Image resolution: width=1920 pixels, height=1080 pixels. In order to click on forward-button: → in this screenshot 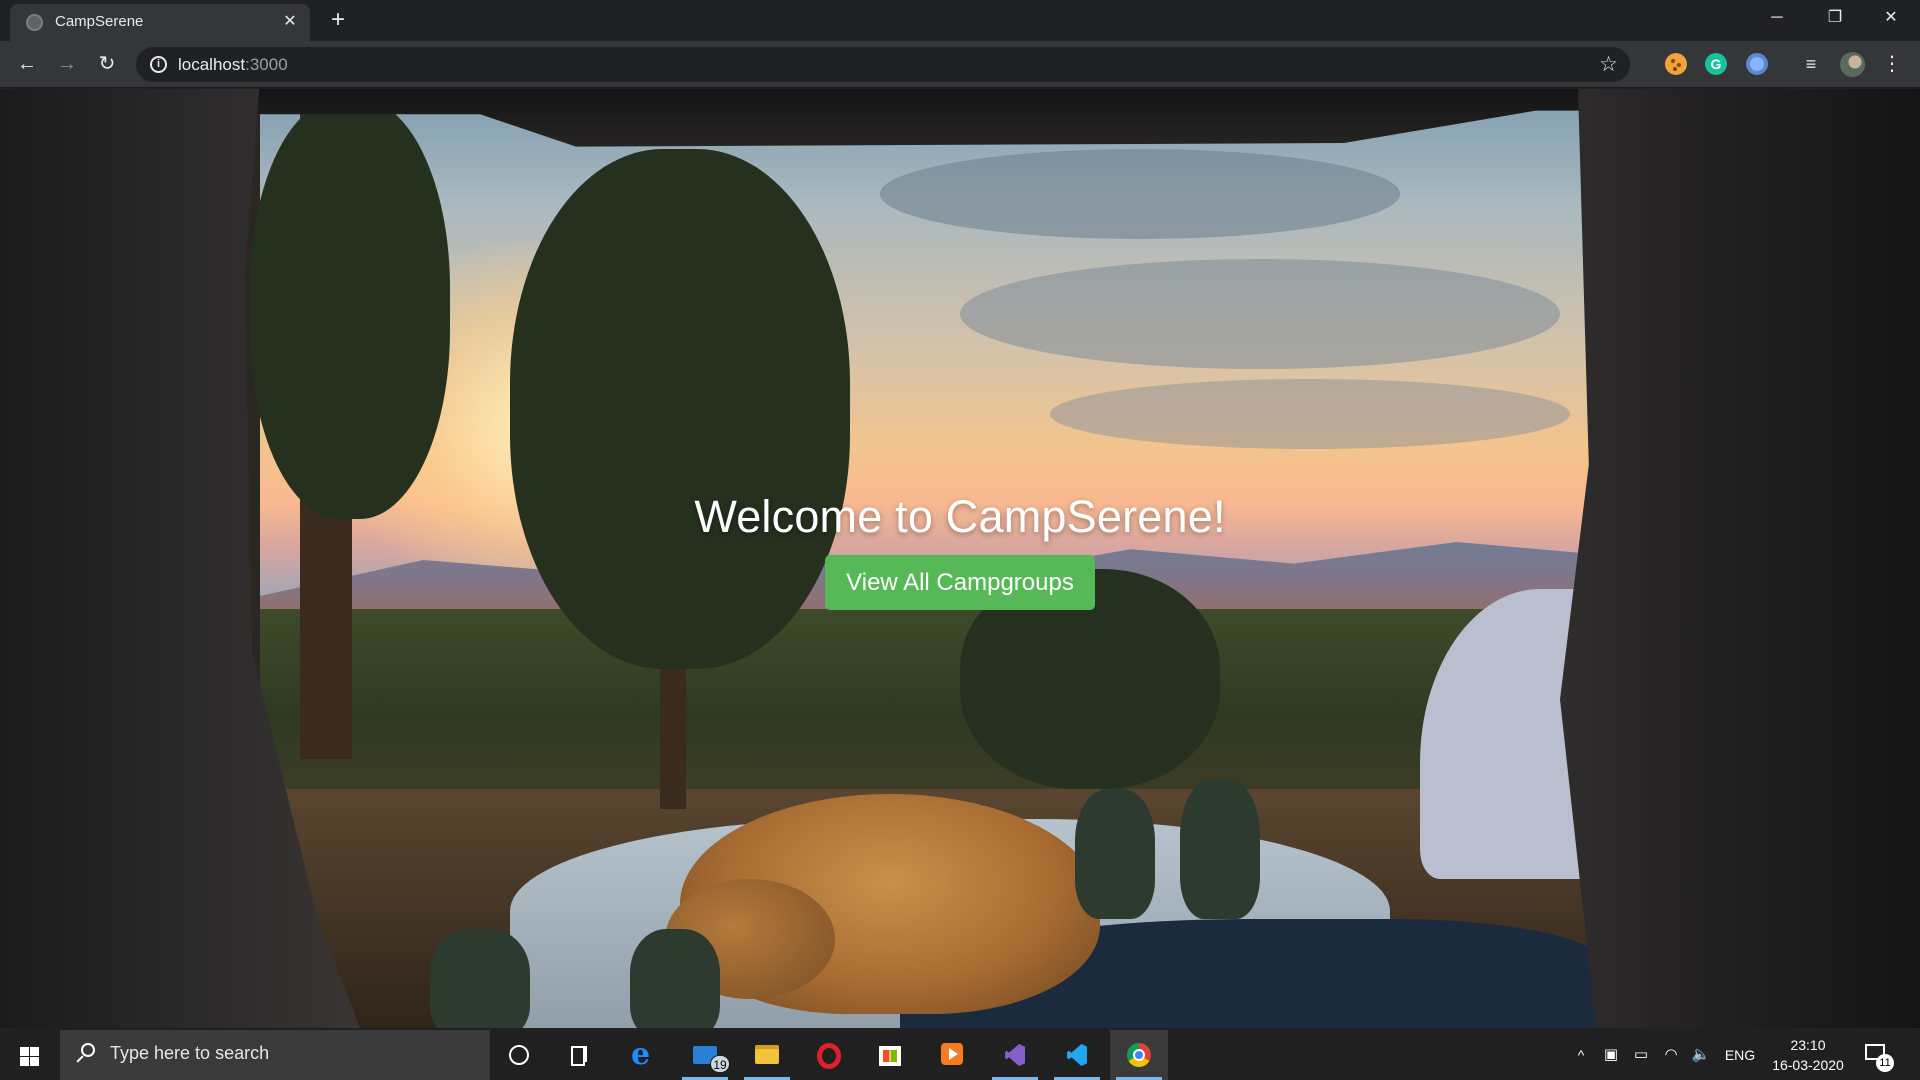, I will do `click(67, 64)`.